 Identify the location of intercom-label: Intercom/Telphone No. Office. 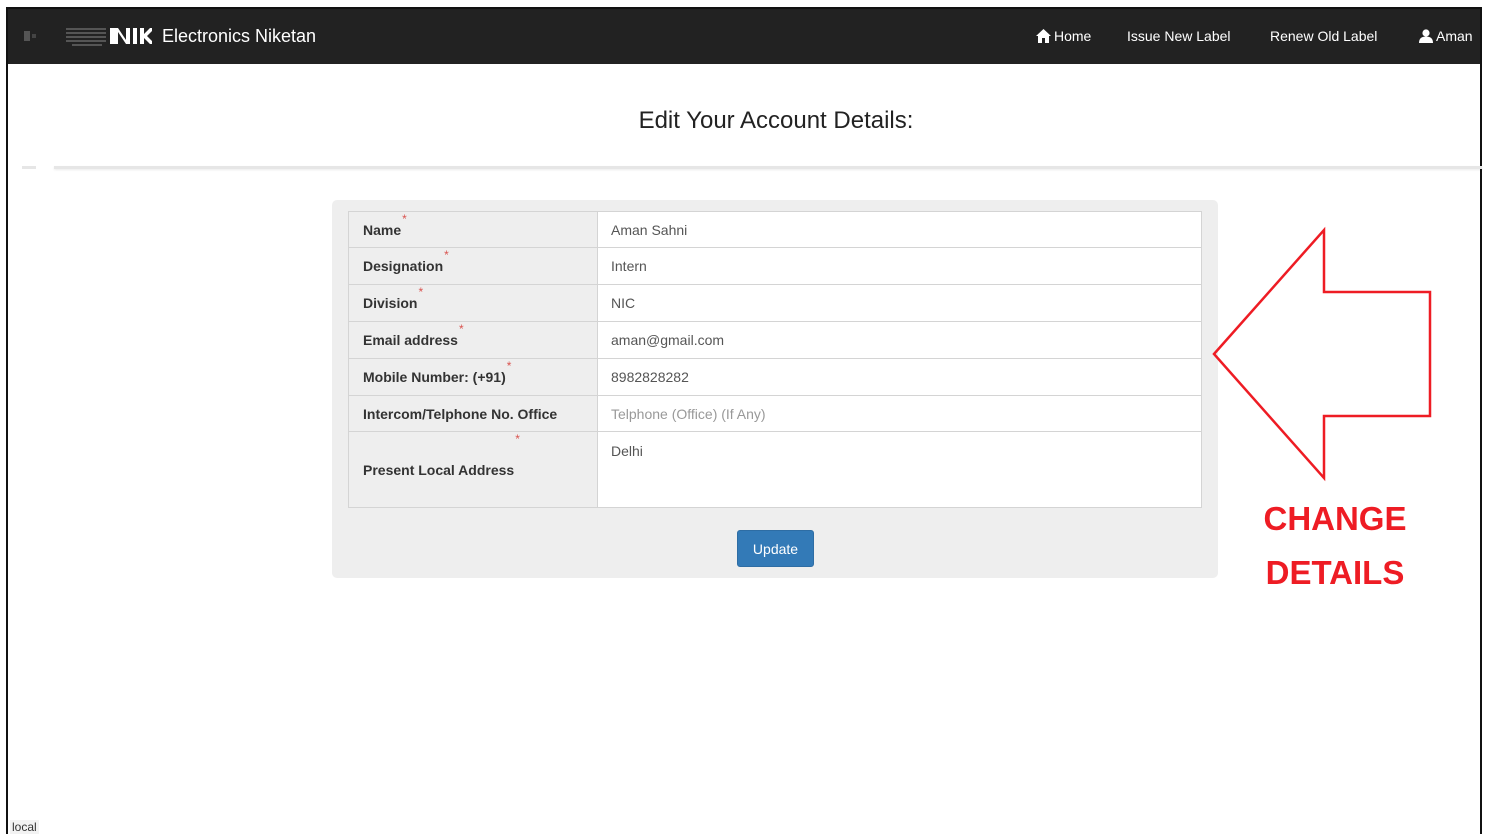
(473, 413).